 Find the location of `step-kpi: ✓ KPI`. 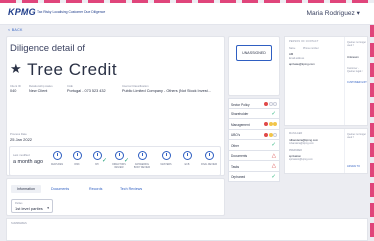

step-kpi: ✓ KPI is located at coordinates (97, 159).